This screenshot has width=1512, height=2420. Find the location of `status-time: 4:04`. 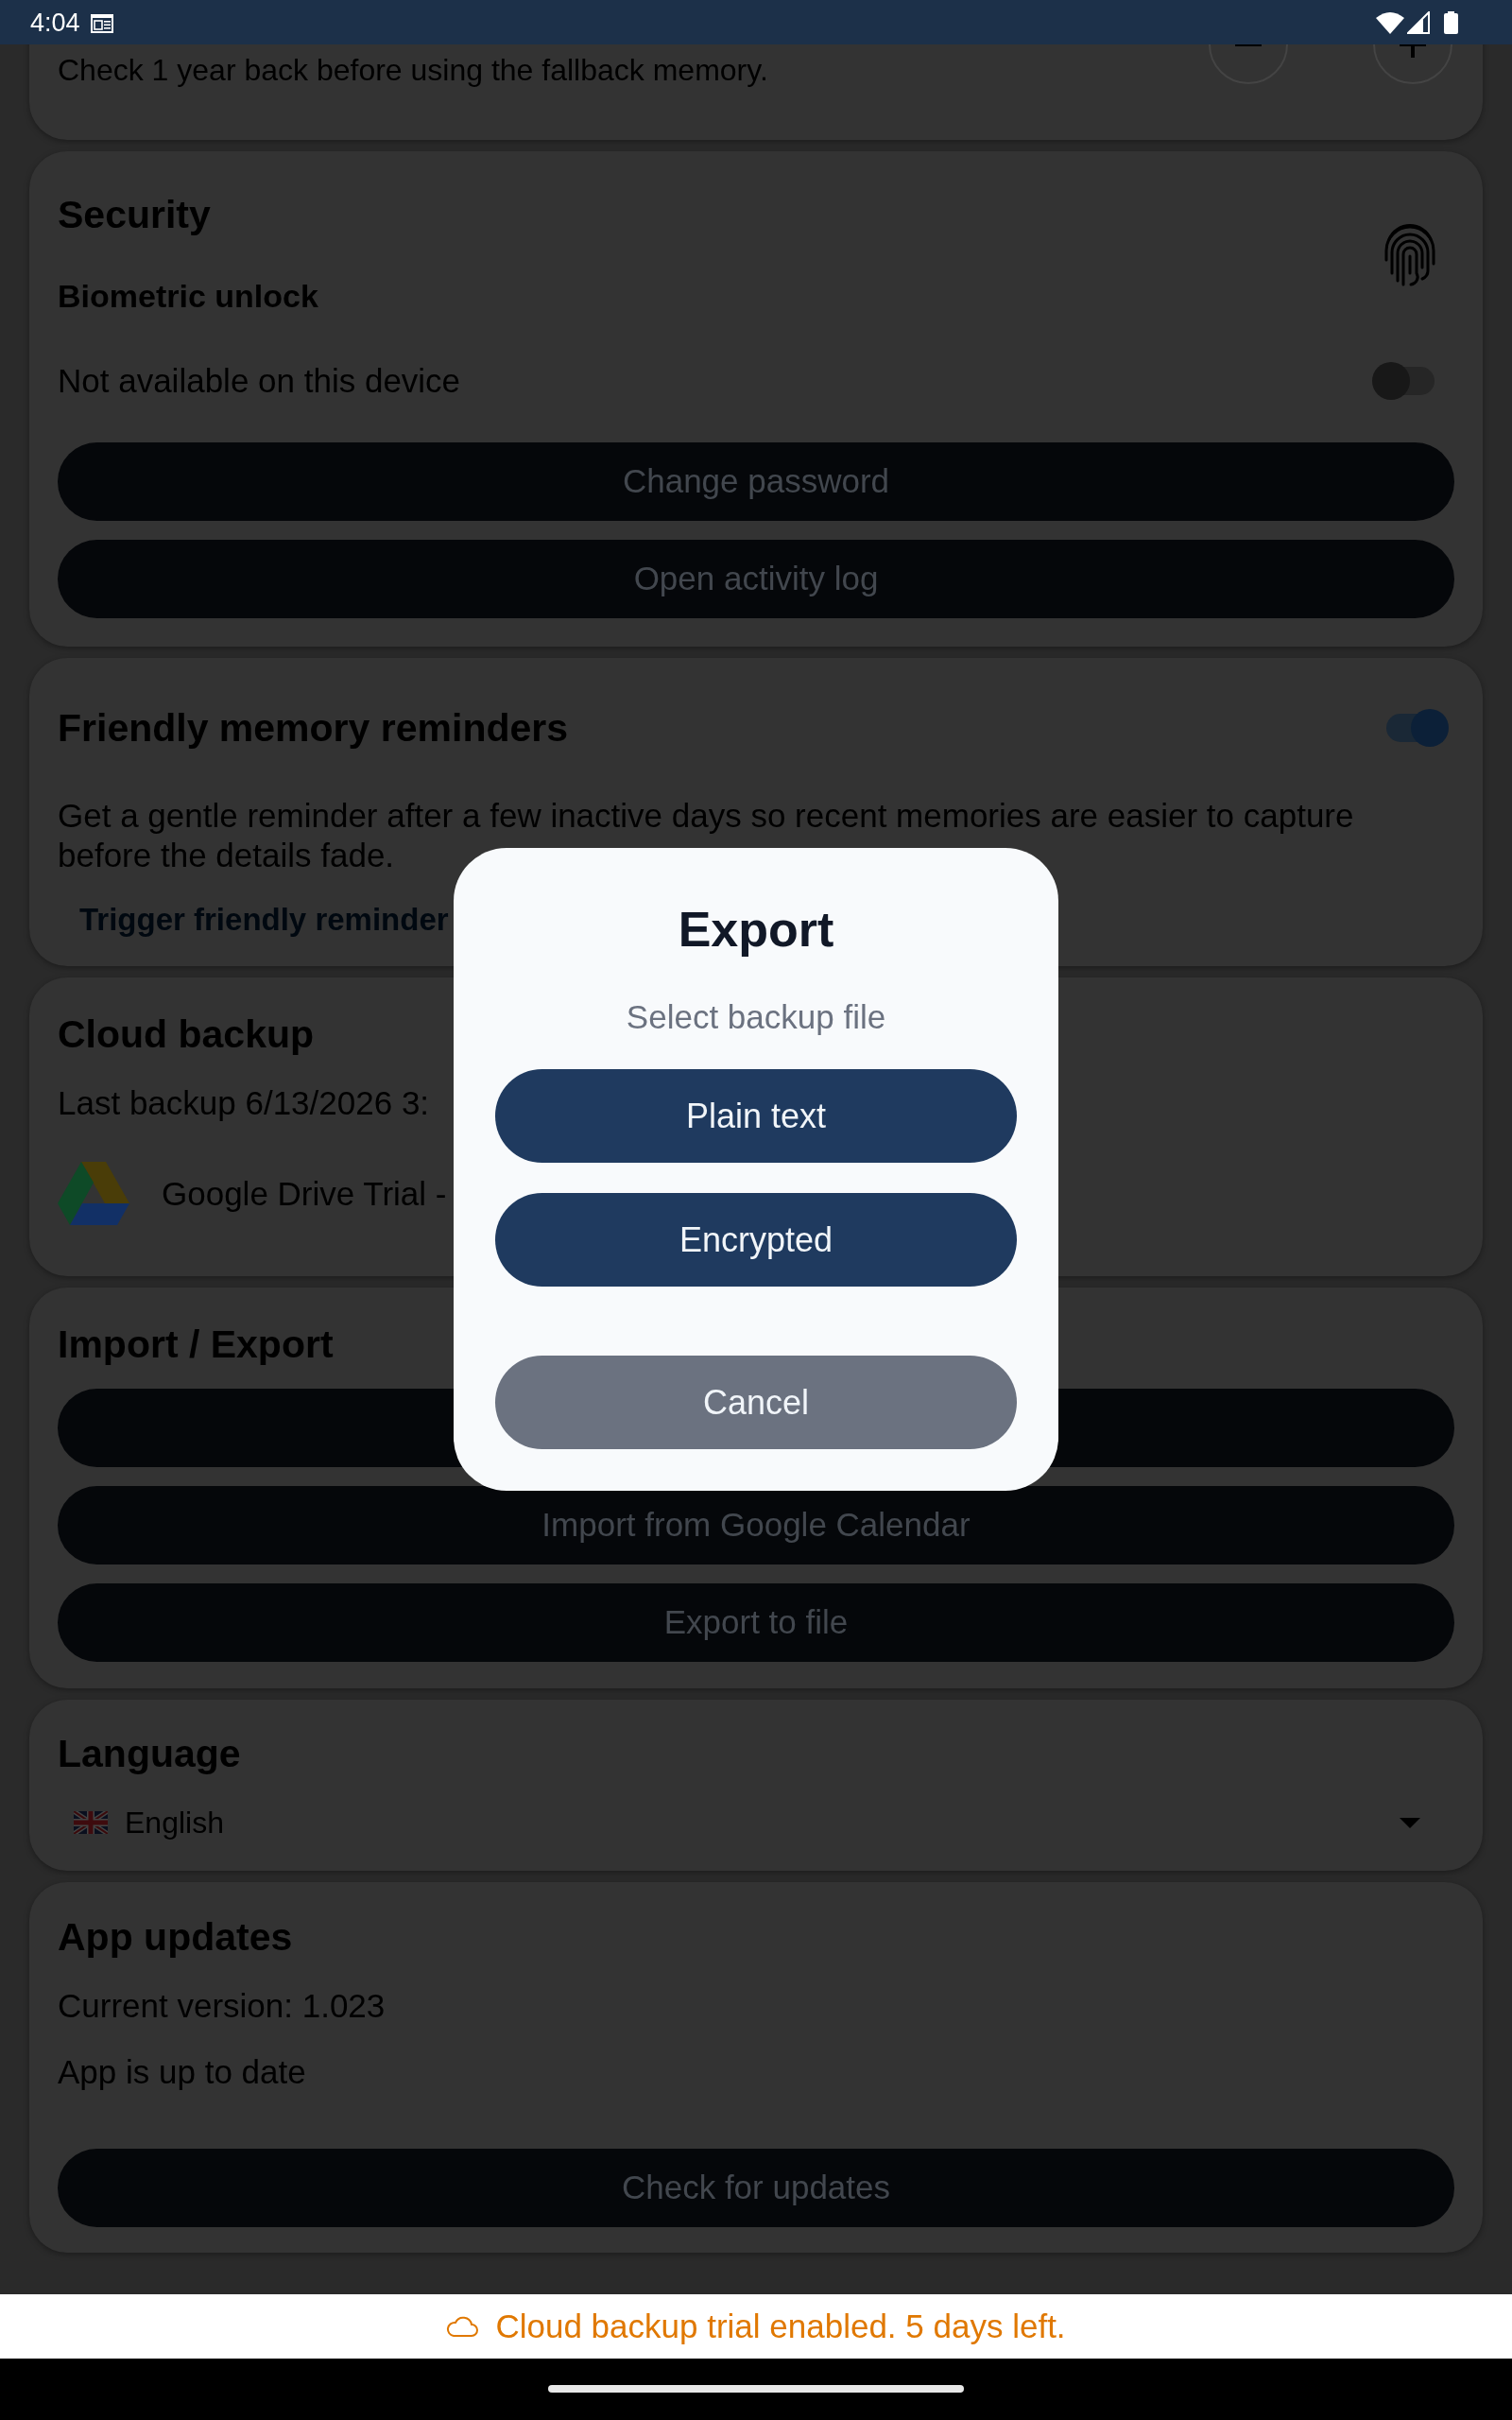

status-time: 4:04 is located at coordinates (55, 22).